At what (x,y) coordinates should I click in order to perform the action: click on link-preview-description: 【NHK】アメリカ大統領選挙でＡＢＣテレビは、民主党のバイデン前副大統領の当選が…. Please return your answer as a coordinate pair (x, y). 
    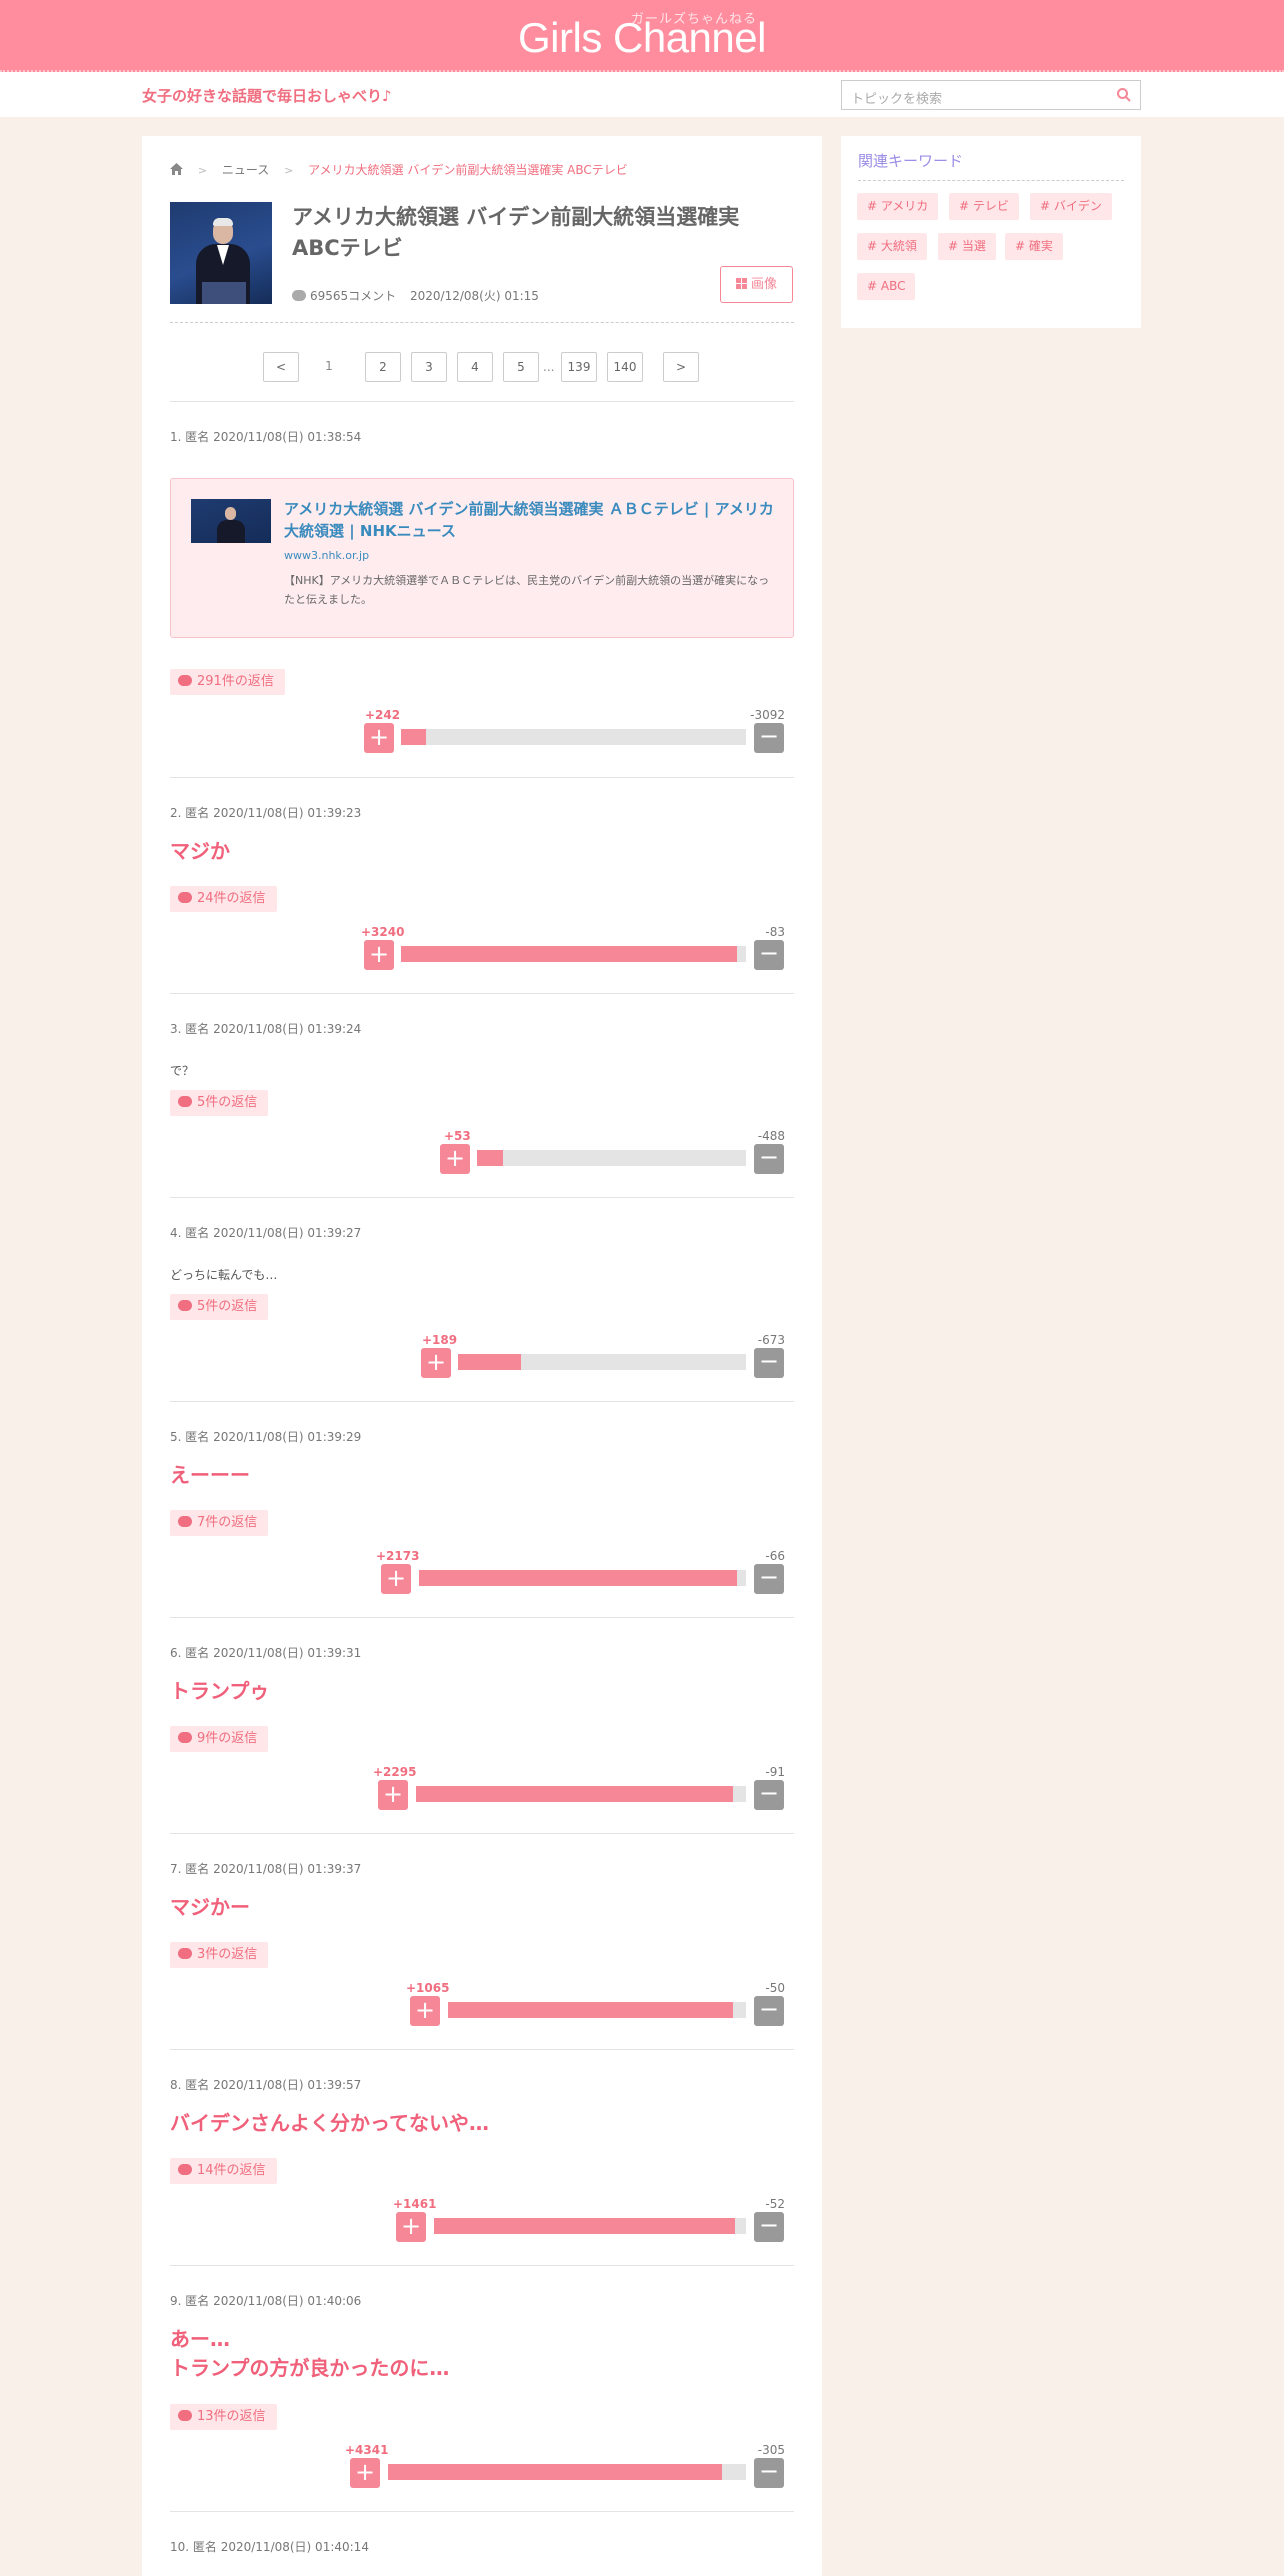
    Looking at the image, I should click on (527, 590).